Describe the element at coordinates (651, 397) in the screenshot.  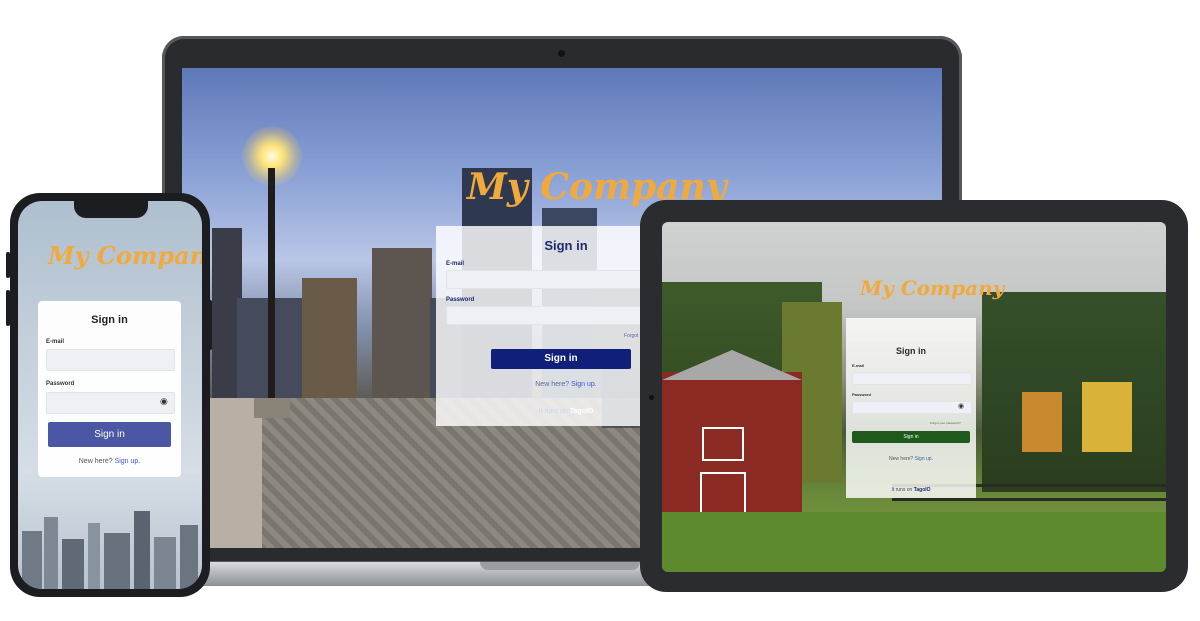
I see `tablet-camera` at that location.